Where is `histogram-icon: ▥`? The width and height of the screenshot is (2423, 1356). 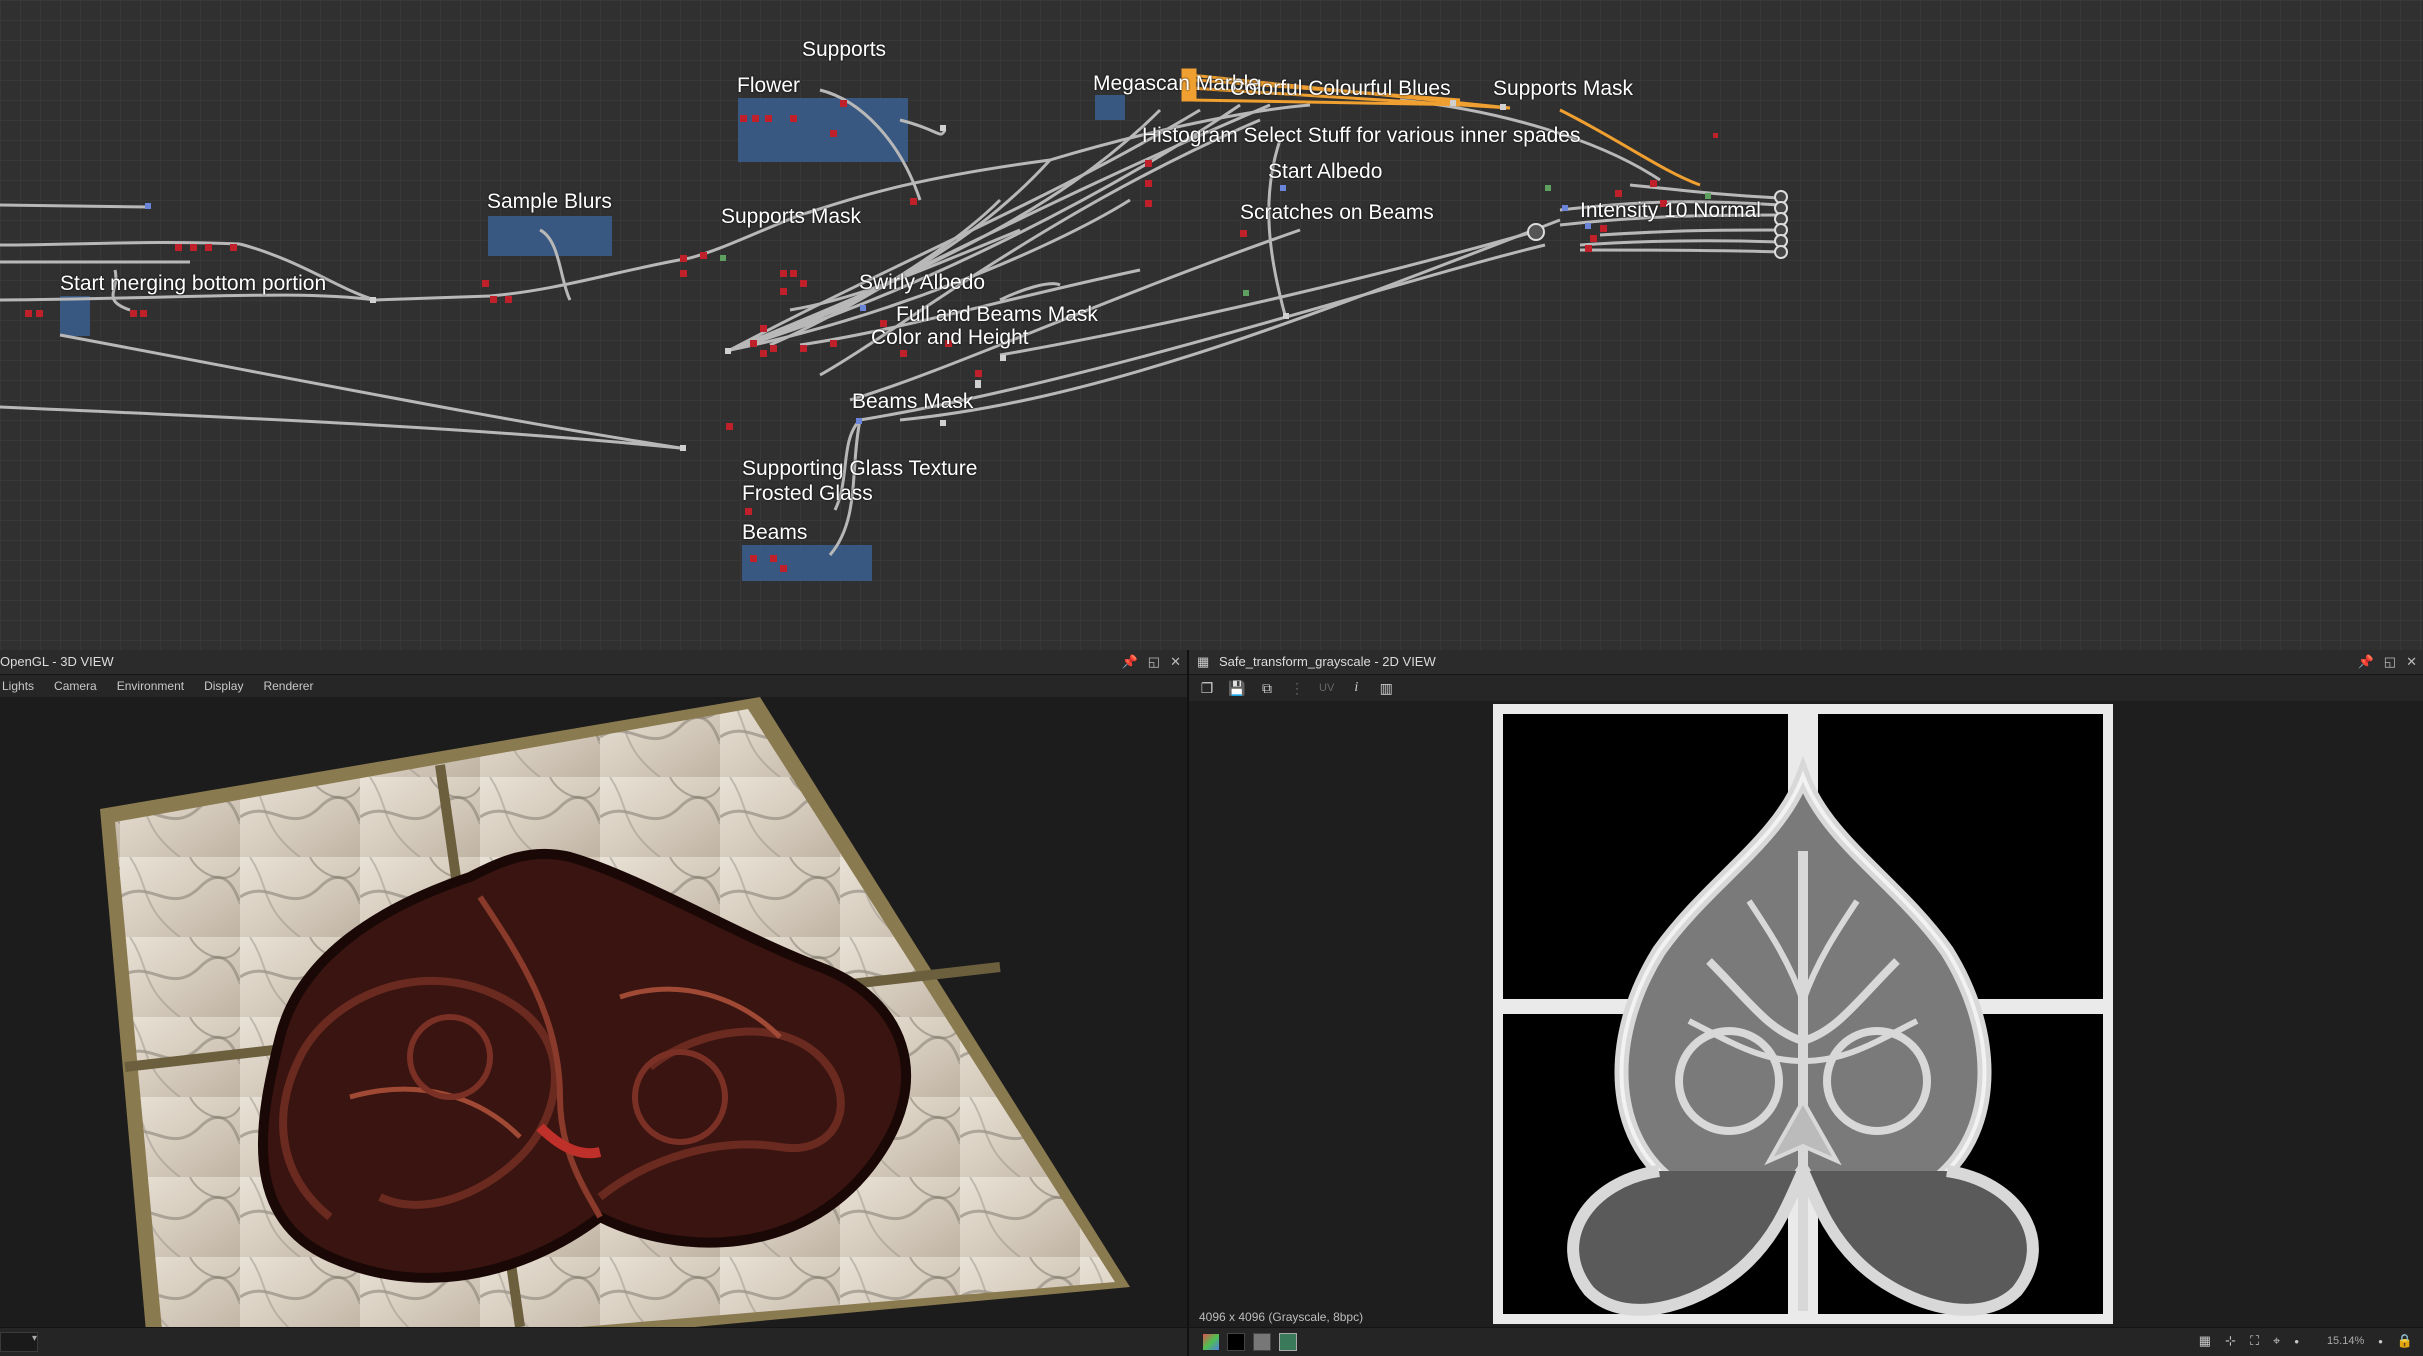
histogram-icon: ▥ is located at coordinates (1386, 688).